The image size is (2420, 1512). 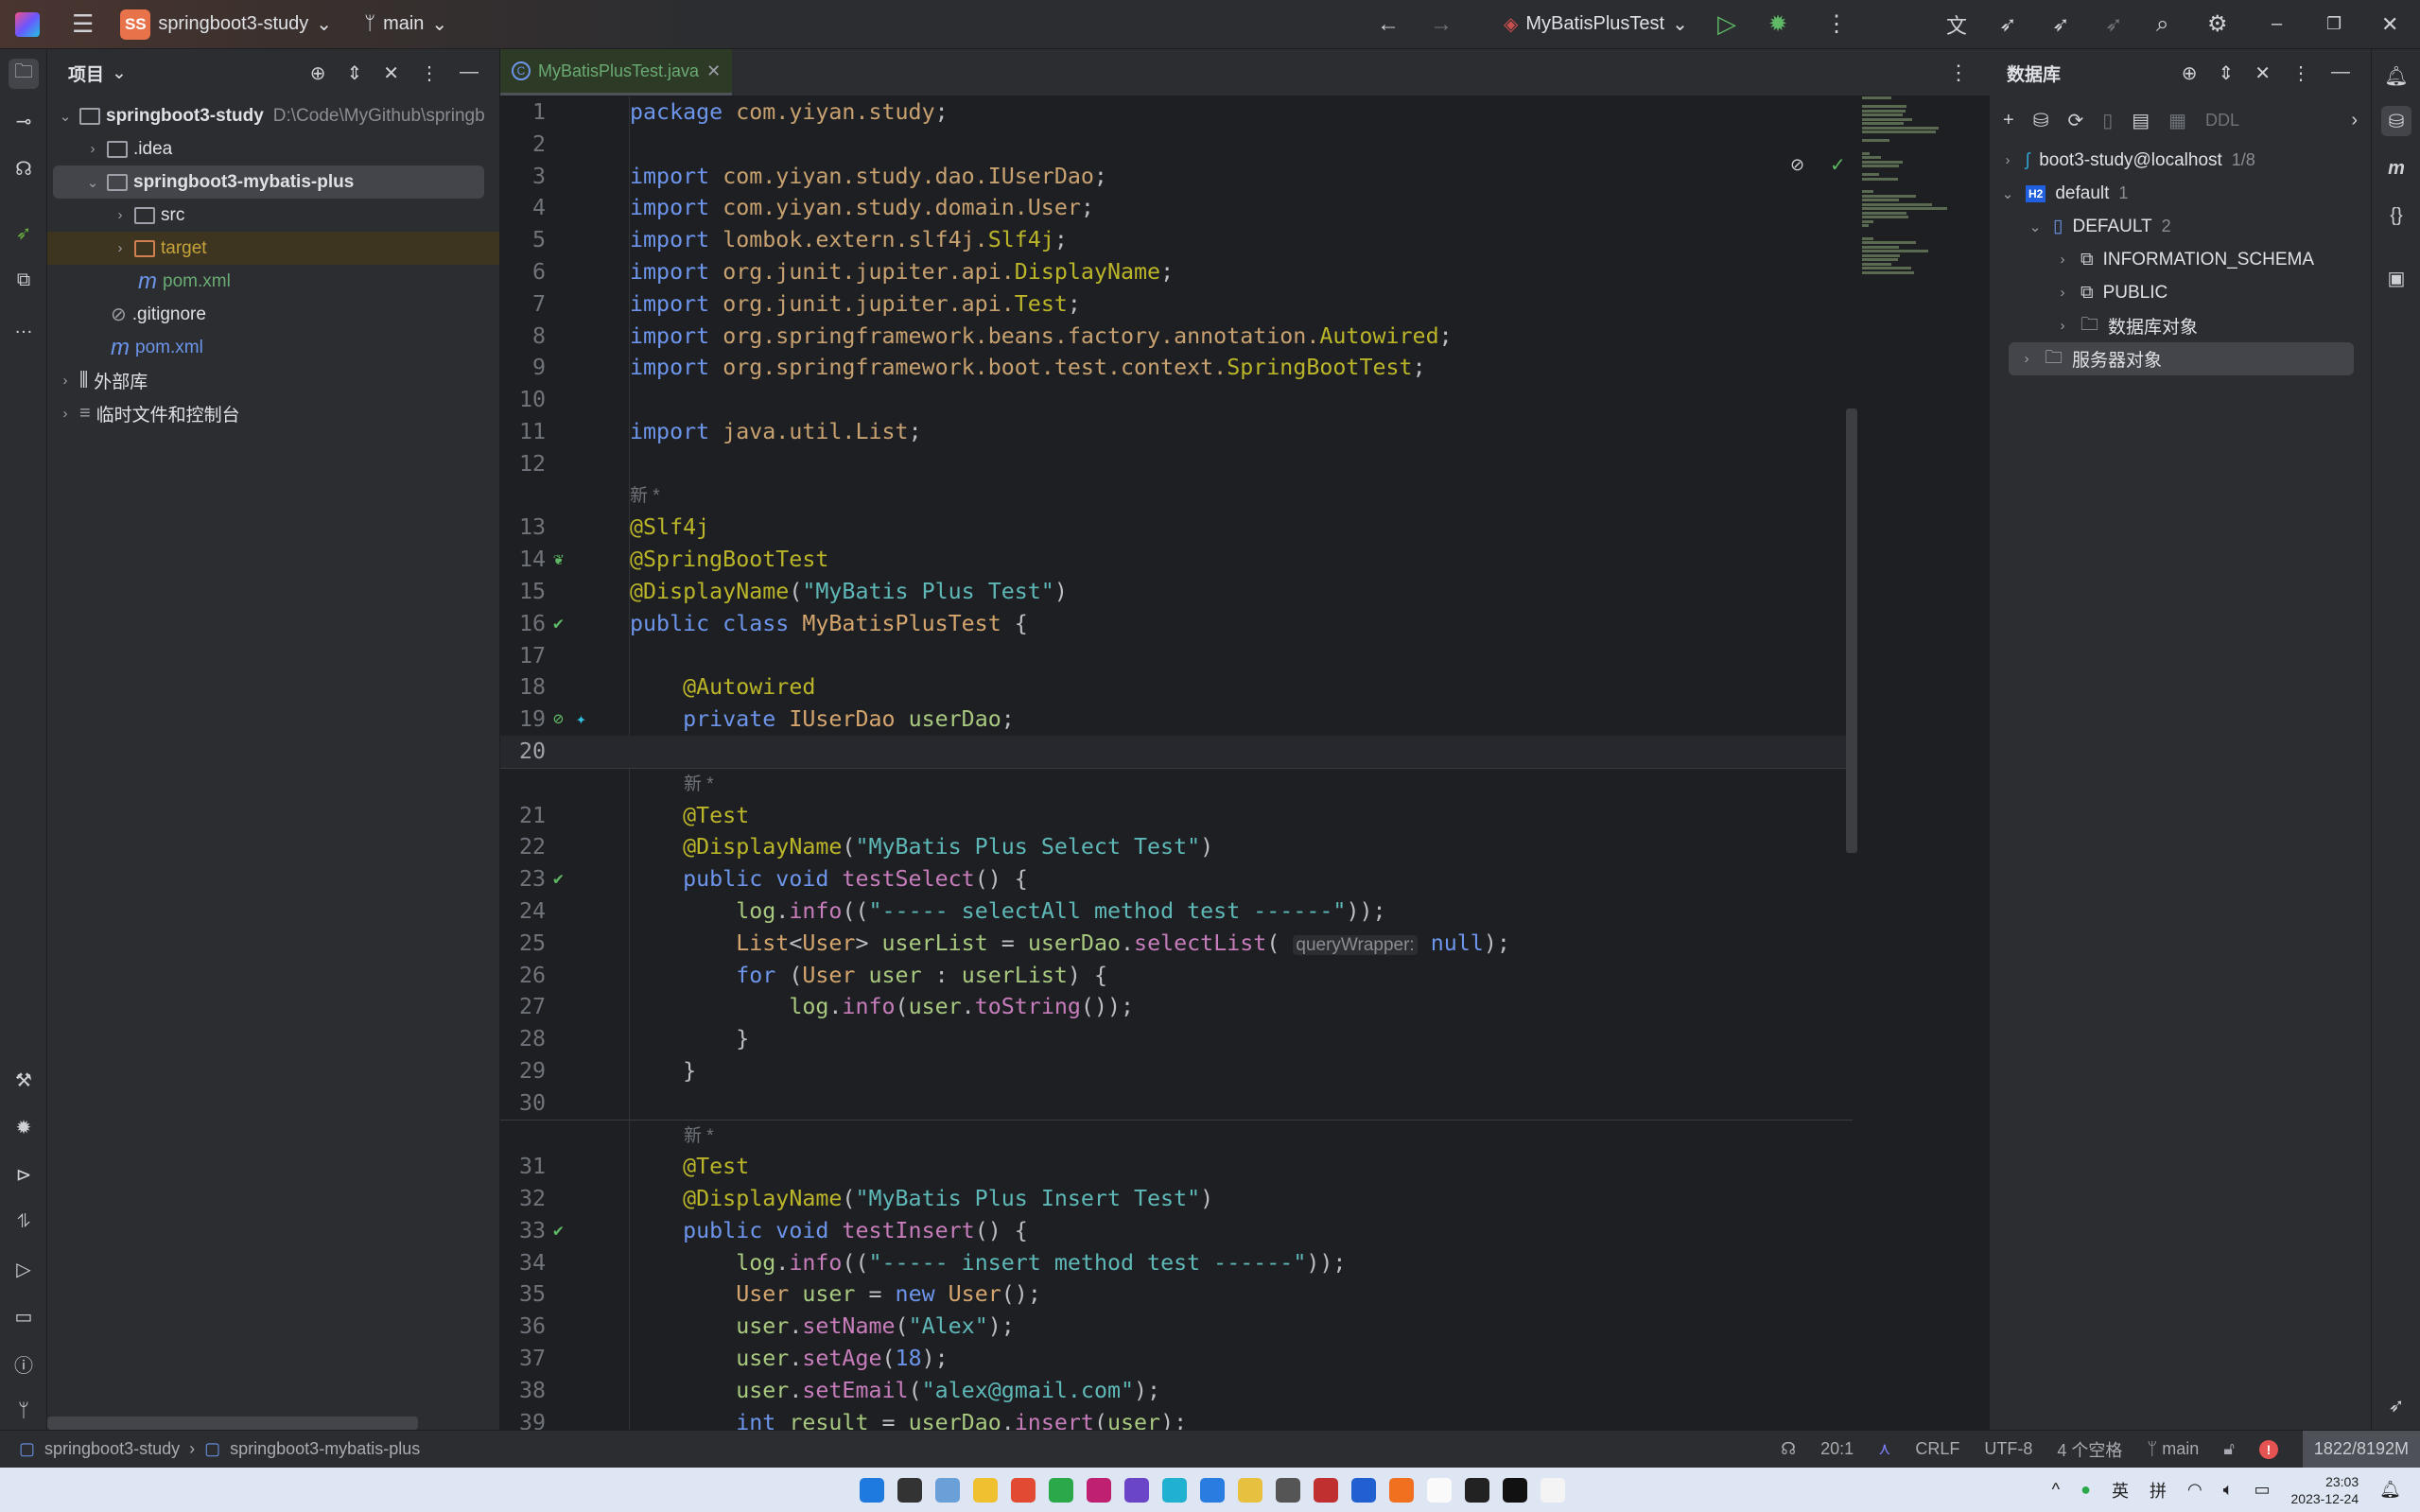 What do you see at coordinates (2008, 1449) in the screenshot?
I see `file-encoding: UTF-8` at bounding box center [2008, 1449].